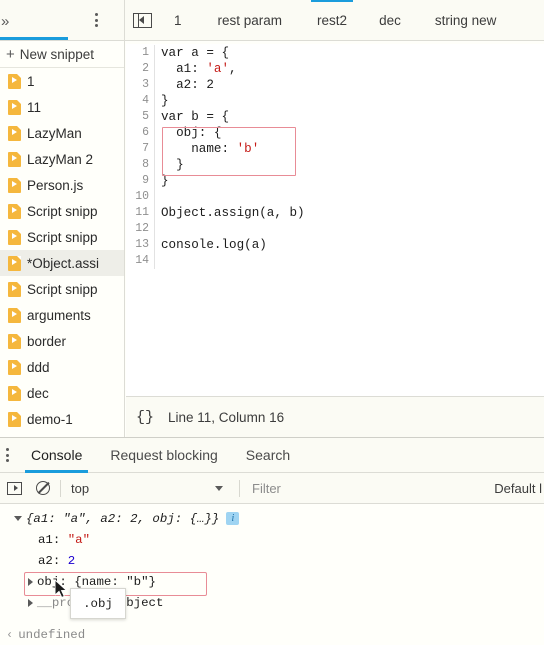 The image size is (544, 645). I want to click on code-line: 6 obj: {, so click(335, 133).